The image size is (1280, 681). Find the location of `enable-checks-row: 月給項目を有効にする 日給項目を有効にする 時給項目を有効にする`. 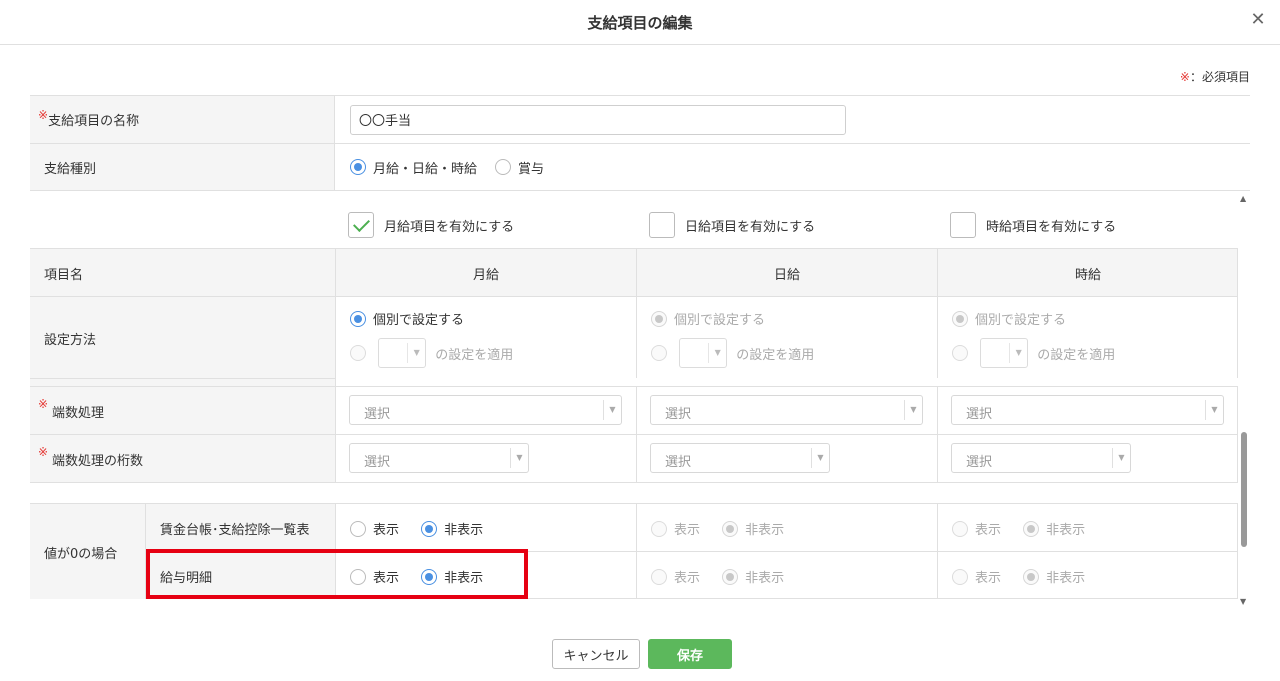

enable-checks-row: 月給項目を有効にする 日給項目を有効にする 時給項目を有効にする is located at coordinates (634, 220).